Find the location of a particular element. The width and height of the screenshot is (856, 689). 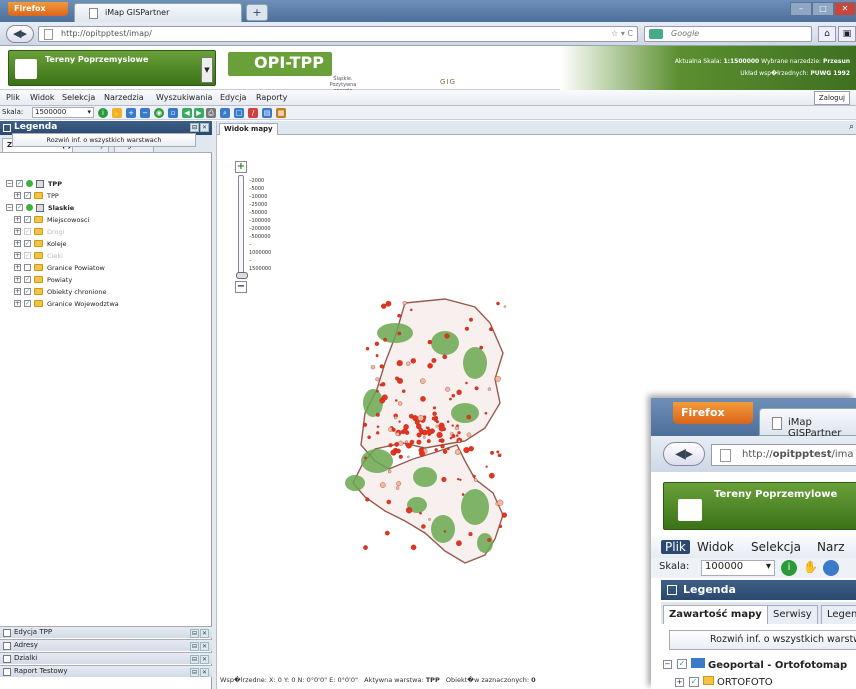

select-icon: □ is located at coordinates (239, 113).